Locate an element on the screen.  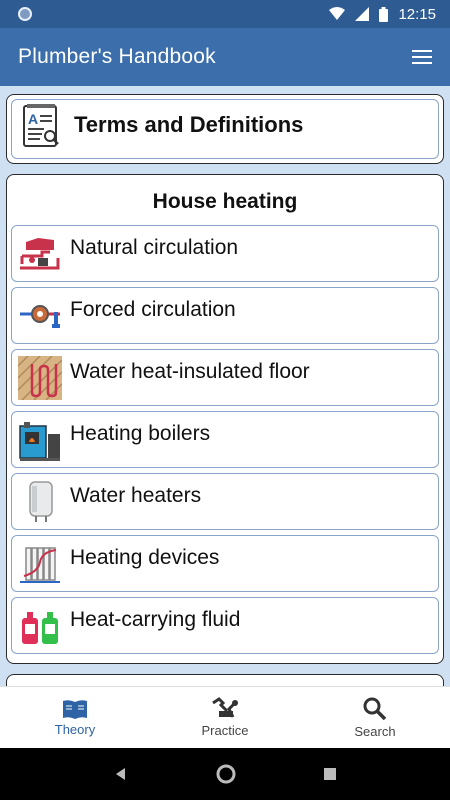
item-label: Heat-carrying fluid is located at coordinates (155, 619).